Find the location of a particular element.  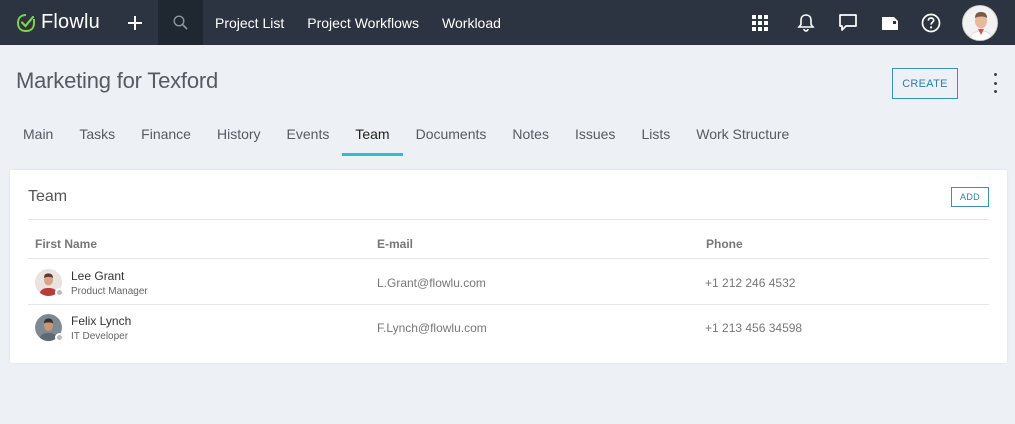

messages-button is located at coordinates (848, 22).